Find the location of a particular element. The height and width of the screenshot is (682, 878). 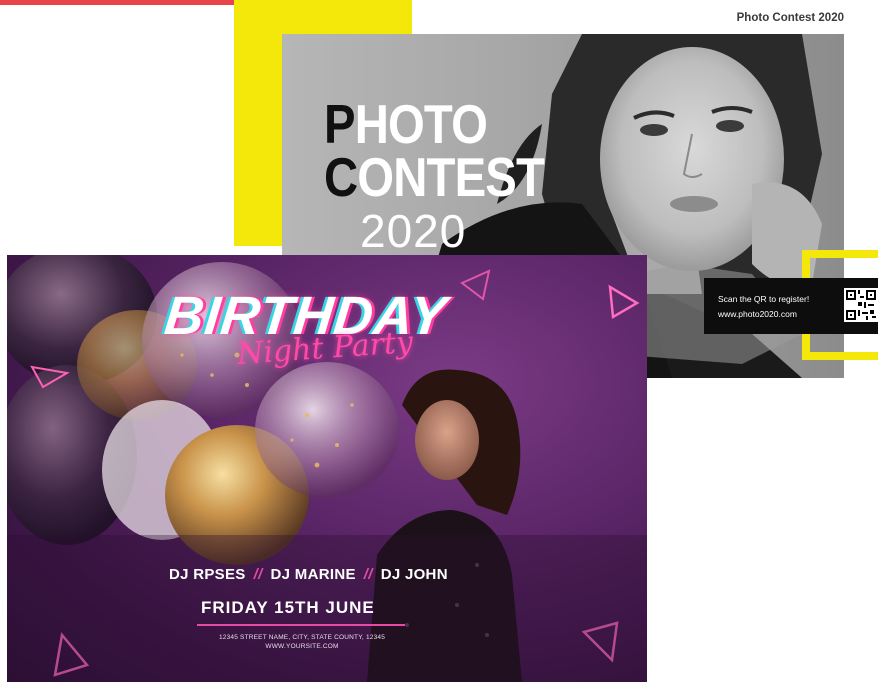

event-website: WWW.YOURSITE.COM is located at coordinates (302, 646).